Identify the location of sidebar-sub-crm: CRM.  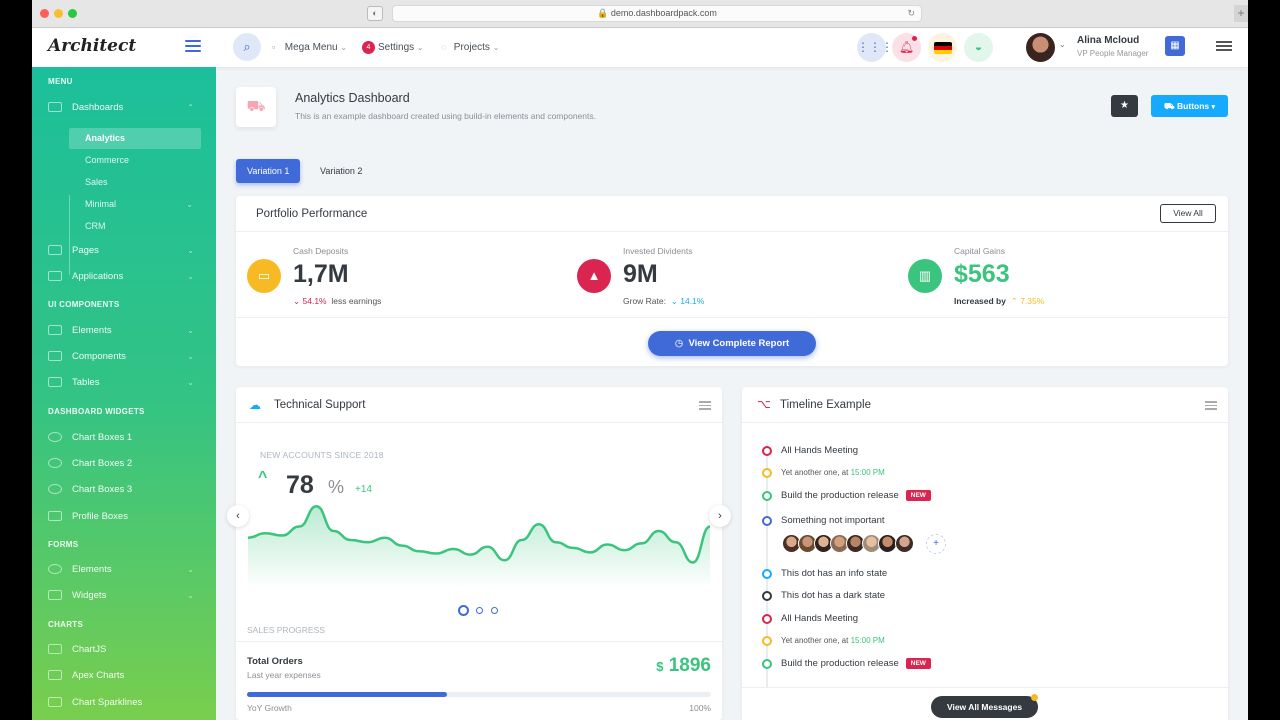
(135, 226).